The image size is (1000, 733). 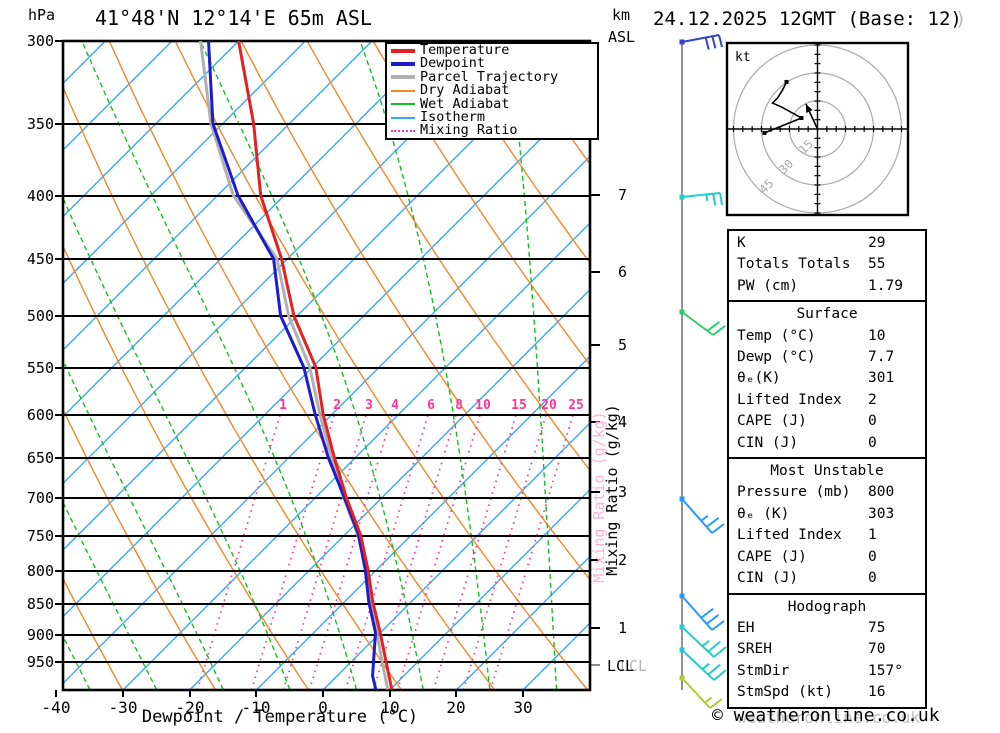 I want to click on legend-row: Wet Adiabat, so click(x=492, y=104).